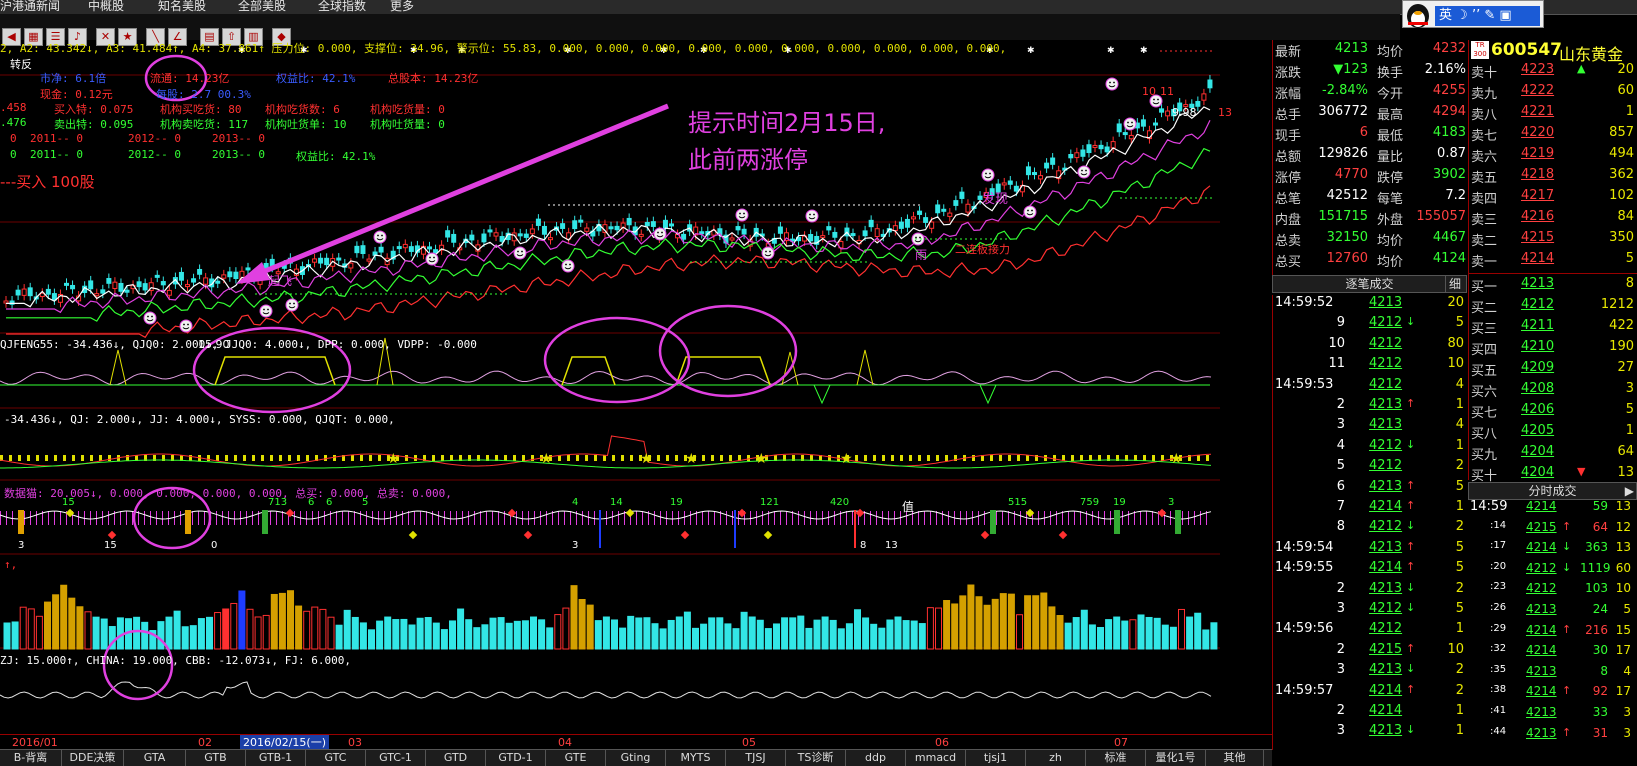 This screenshot has width=1637, height=766. What do you see at coordinates (1369, 284) in the screenshot?
I see `tick-header: 逐笔成交 细` at bounding box center [1369, 284].